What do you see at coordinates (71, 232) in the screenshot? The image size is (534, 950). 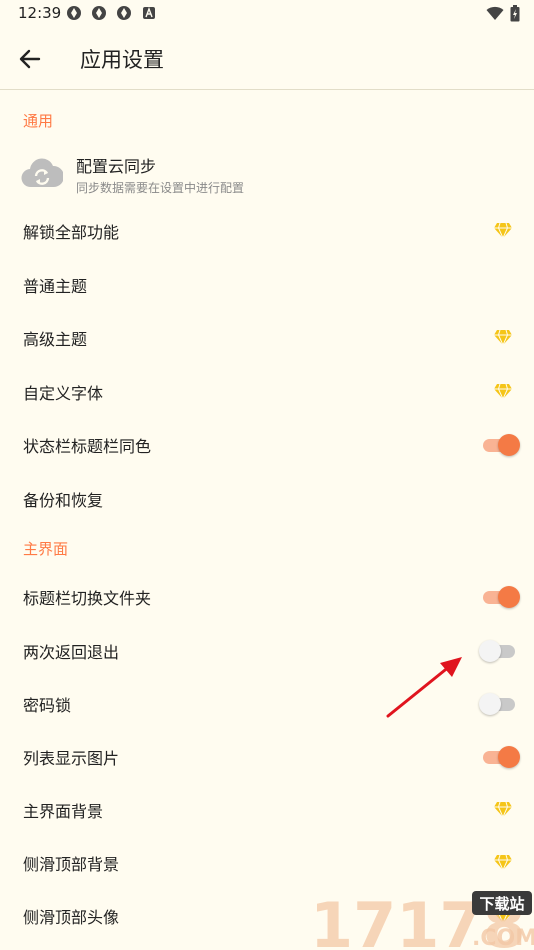 I see `setting-label: 解锁全部功能` at bounding box center [71, 232].